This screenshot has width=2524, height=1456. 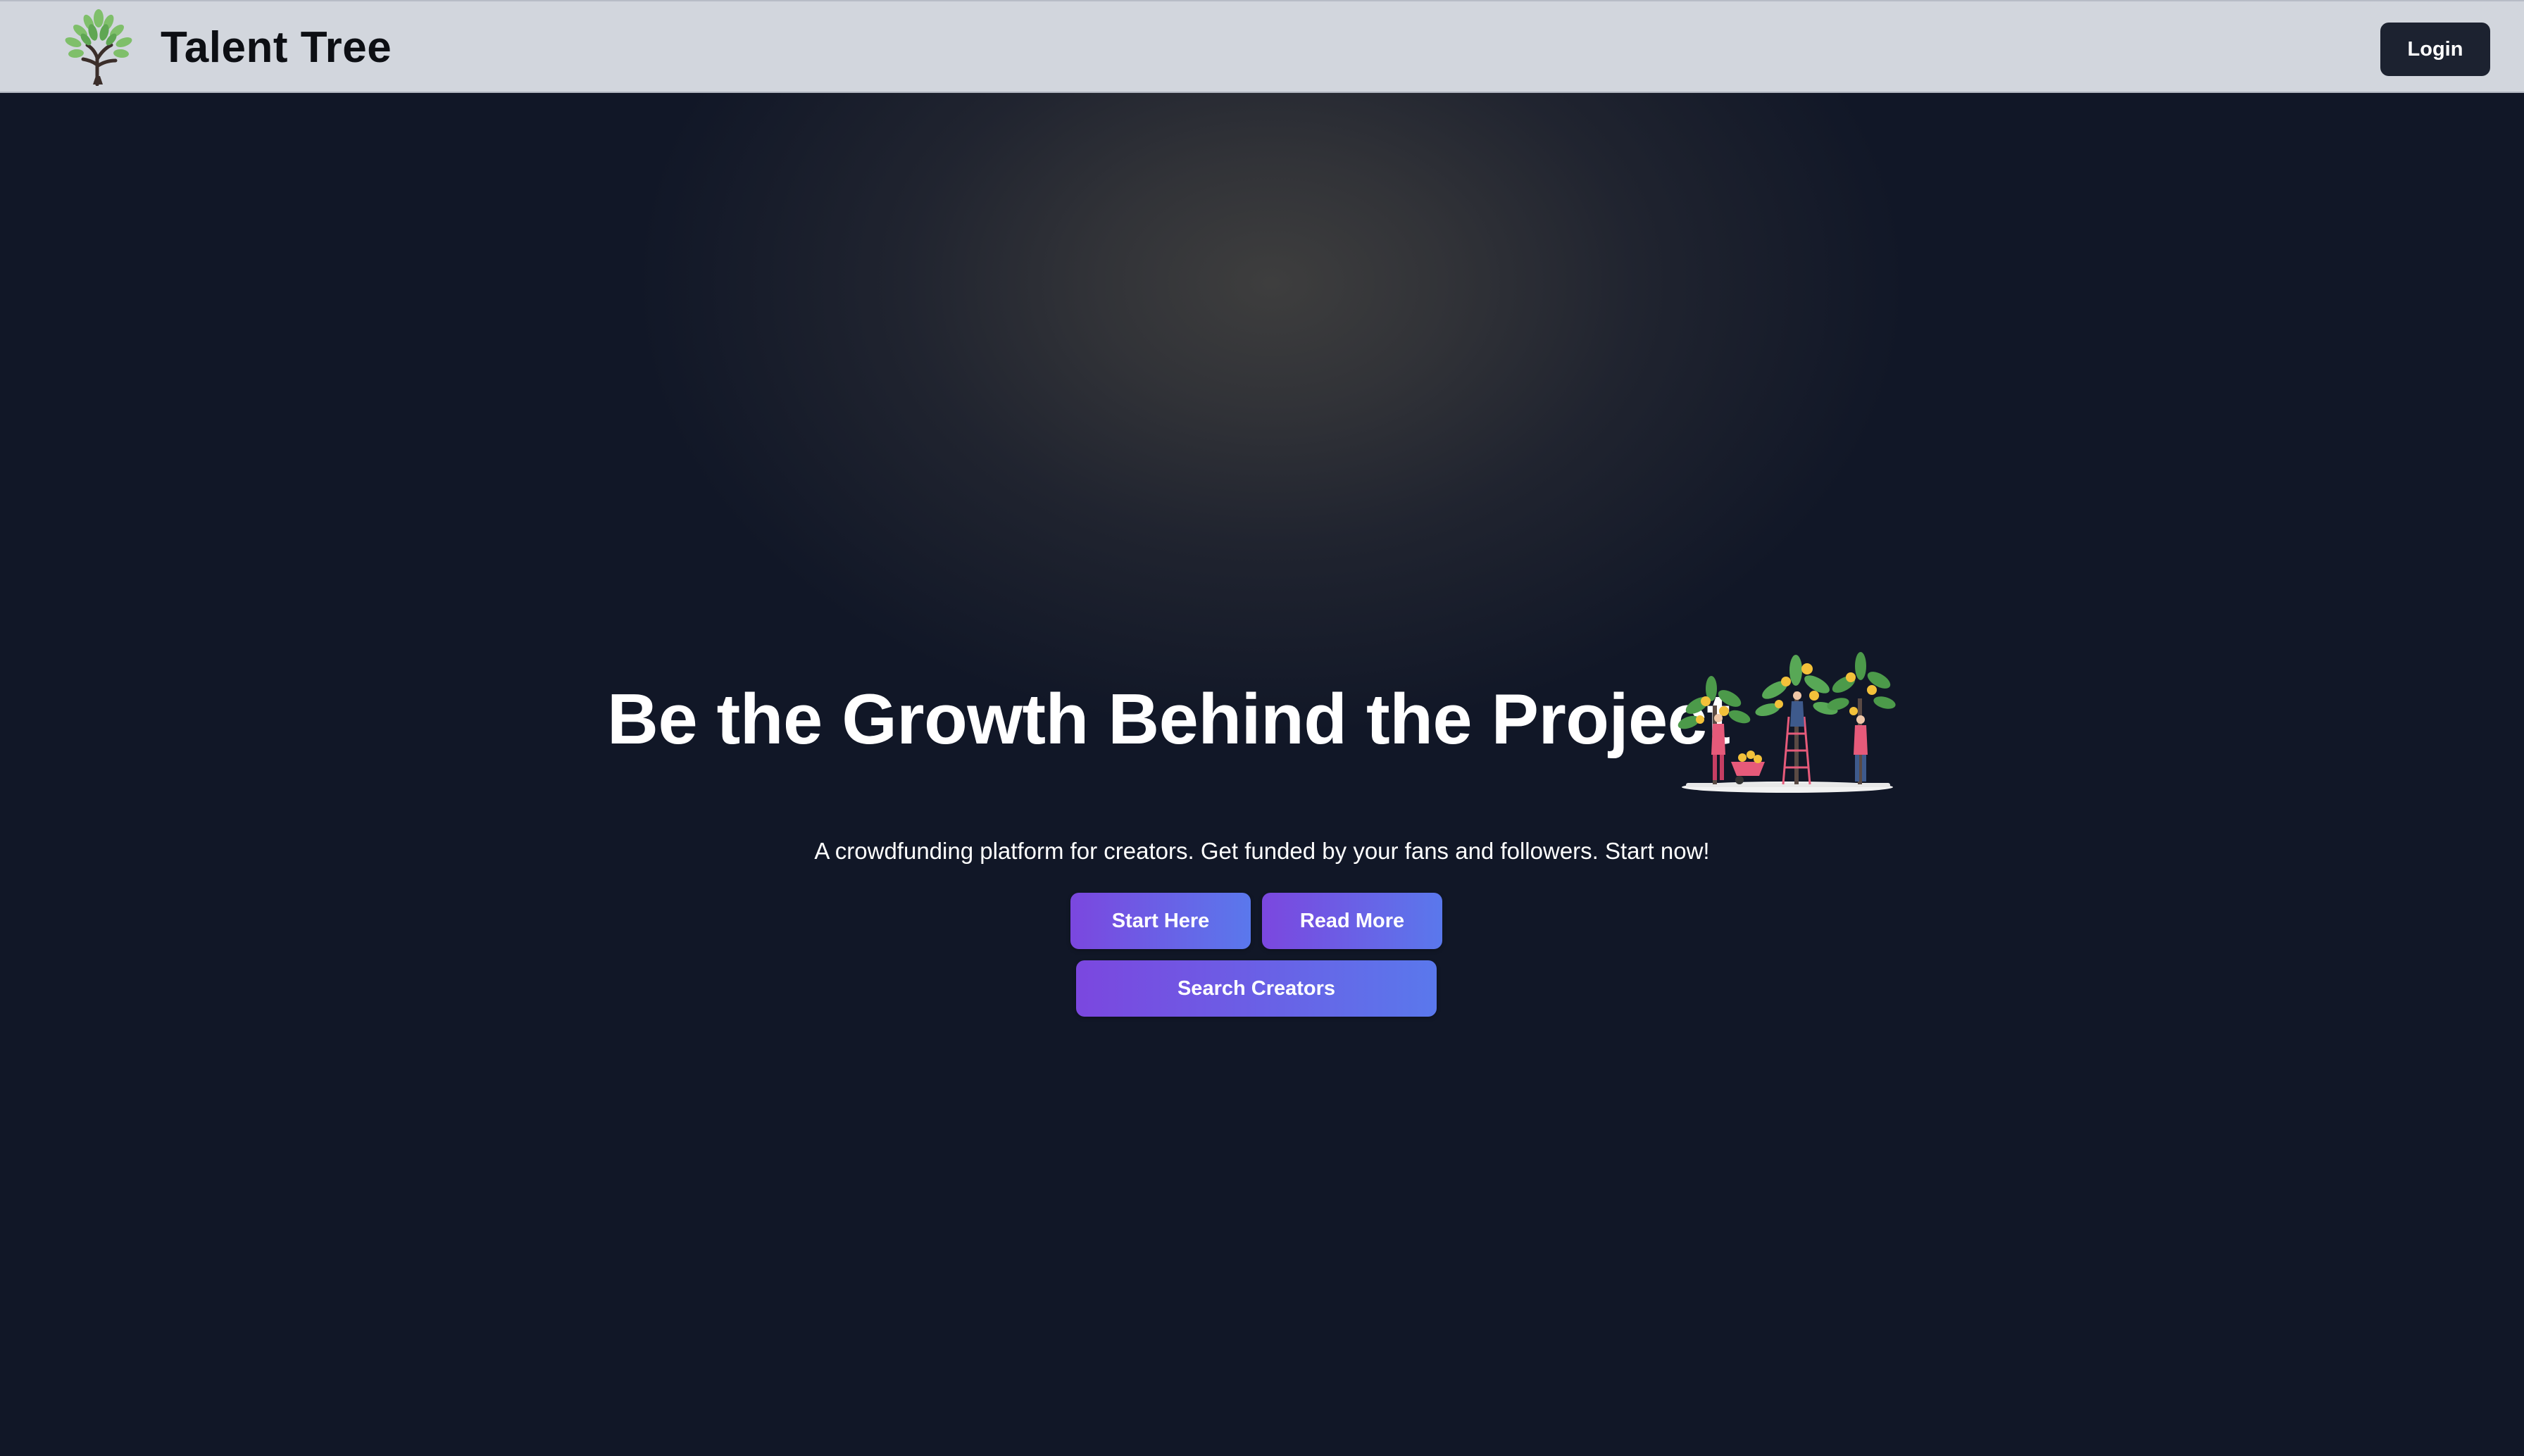 I want to click on login-button: Login, so click(x=2435, y=49).